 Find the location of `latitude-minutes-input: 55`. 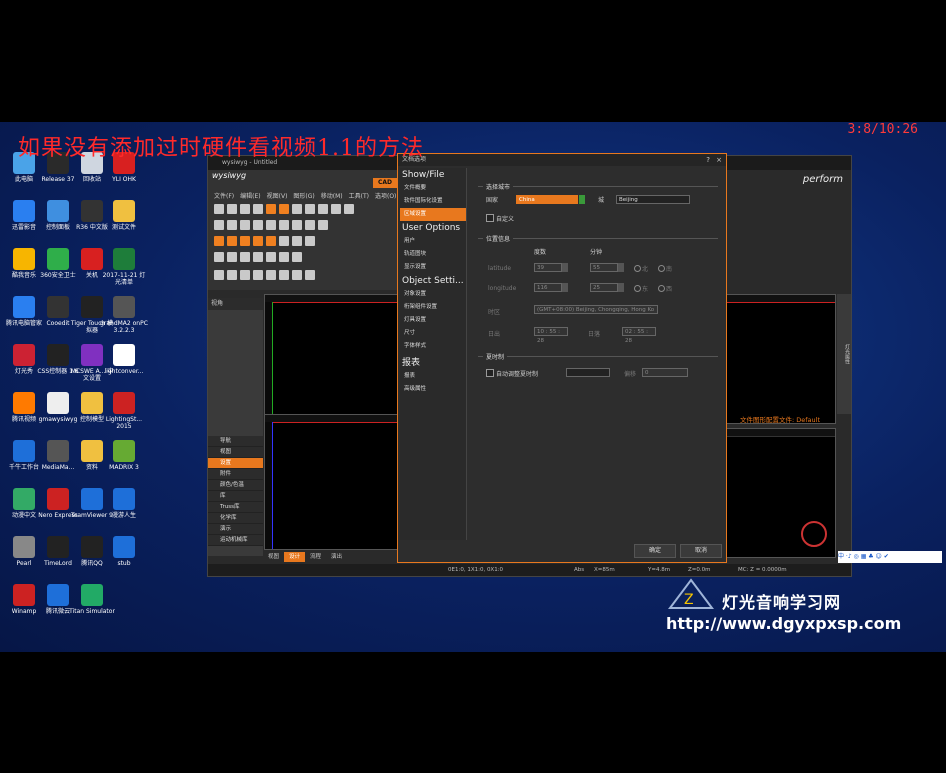

latitude-minutes-input: 55 is located at coordinates (604, 267).